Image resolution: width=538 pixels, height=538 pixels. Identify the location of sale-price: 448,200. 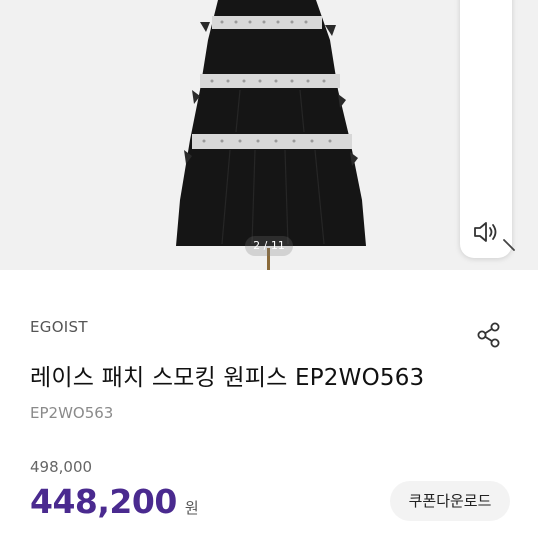
(103, 501).